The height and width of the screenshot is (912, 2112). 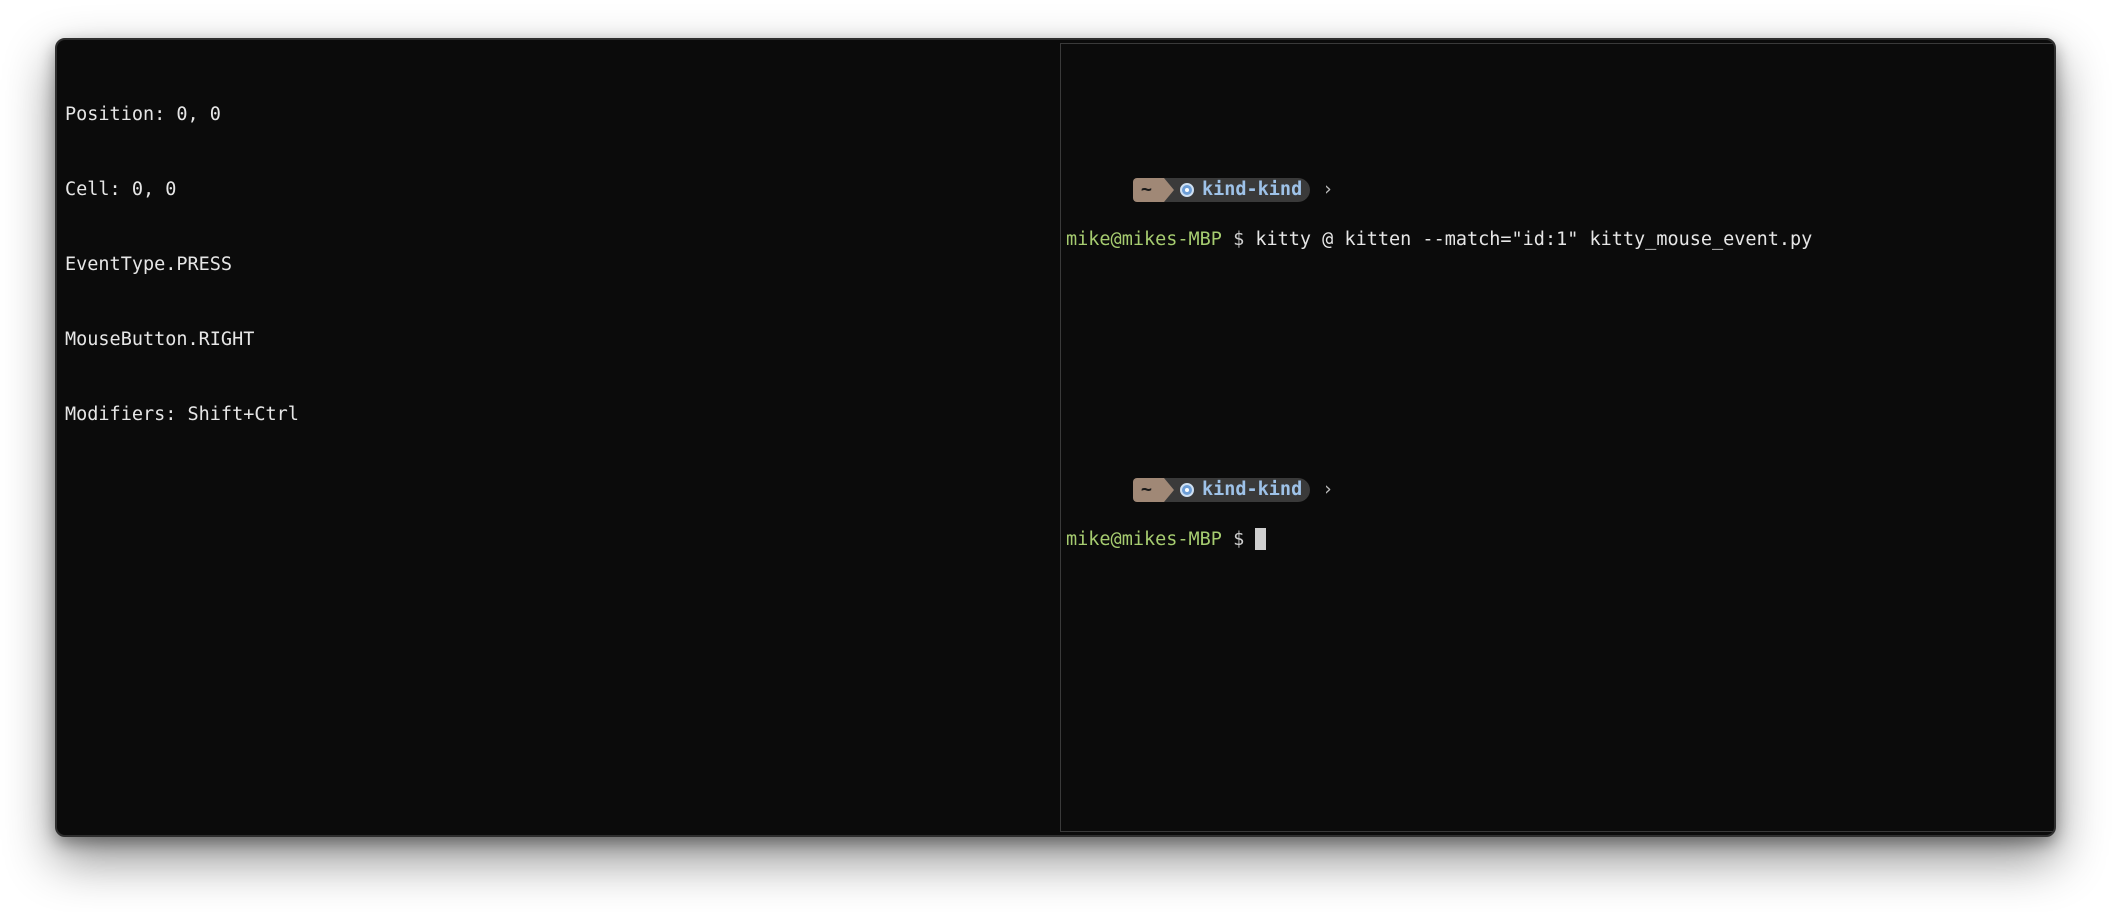 What do you see at coordinates (149, 264) in the screenshot?
I see `output-line-event-type: EventType.PRESS` at bounding box center [149, 264].